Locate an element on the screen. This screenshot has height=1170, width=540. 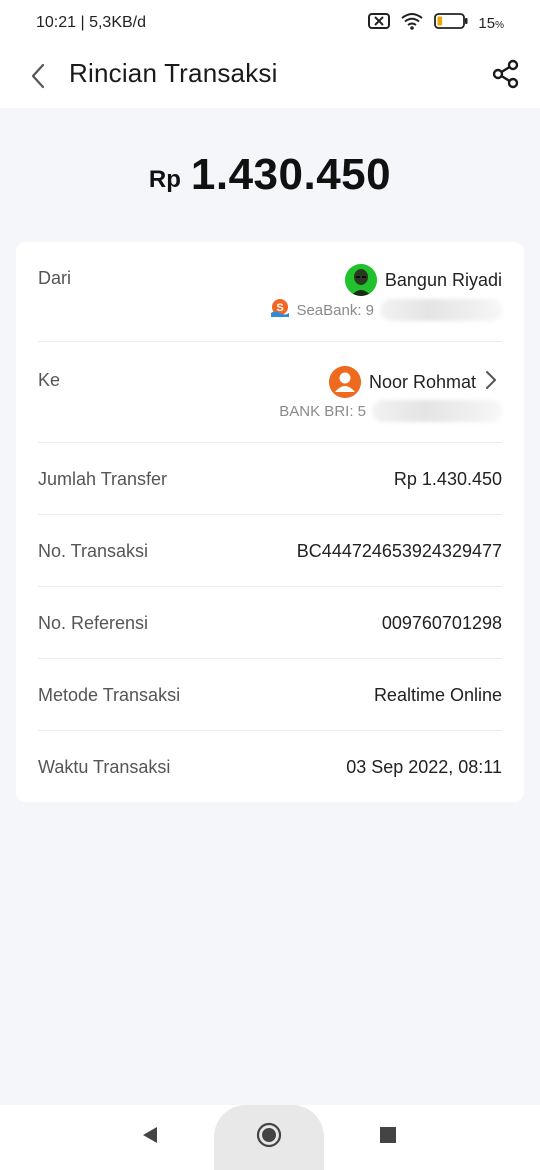
nav-back-button is located at coordinates (150, 1137).